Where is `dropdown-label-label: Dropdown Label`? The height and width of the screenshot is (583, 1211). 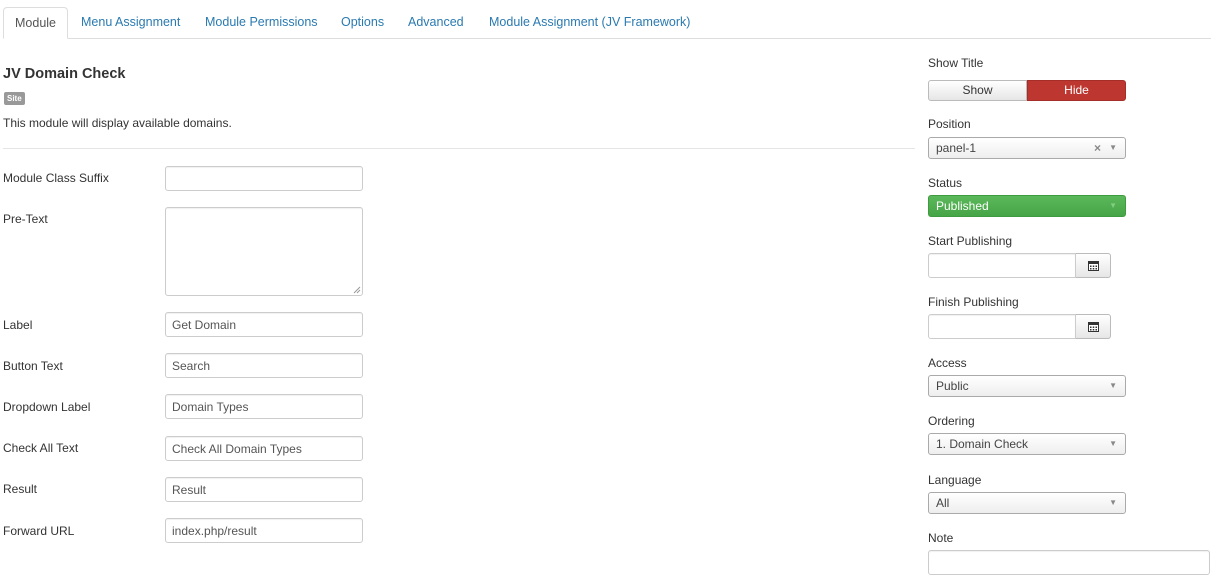 dropdown-label-label: Dropdown Label is located at coordinates (47, 407).